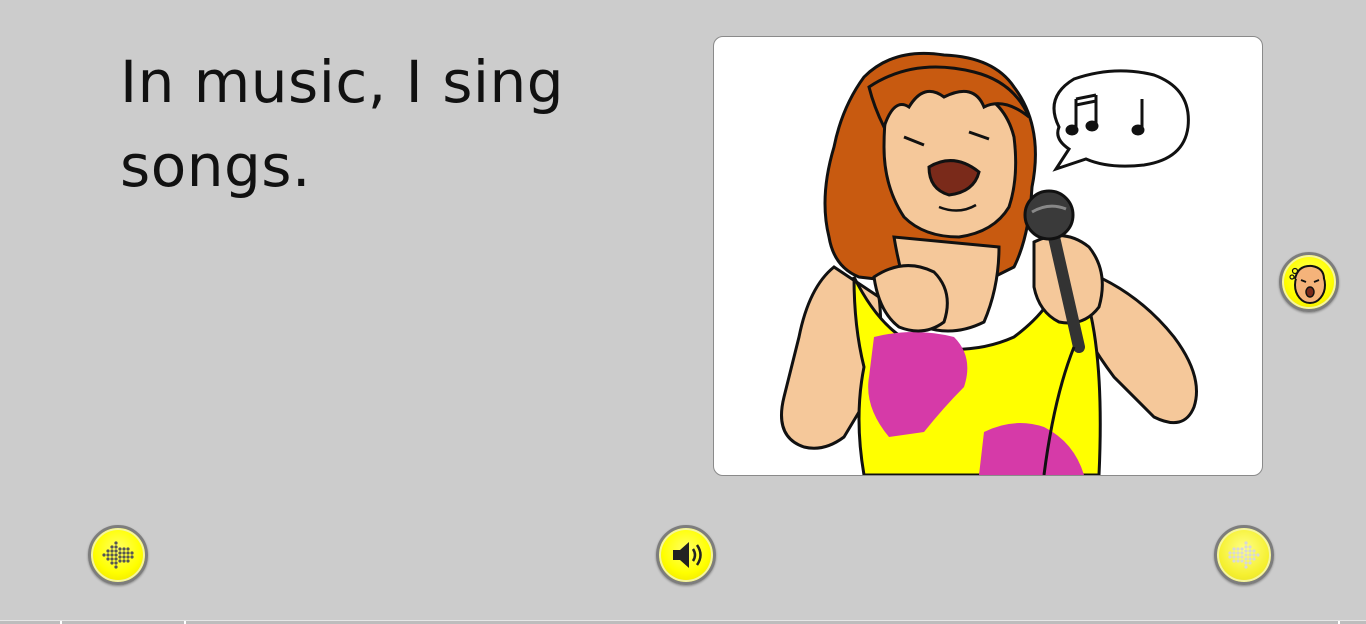  I want to click on back-button, so click(118, 555).